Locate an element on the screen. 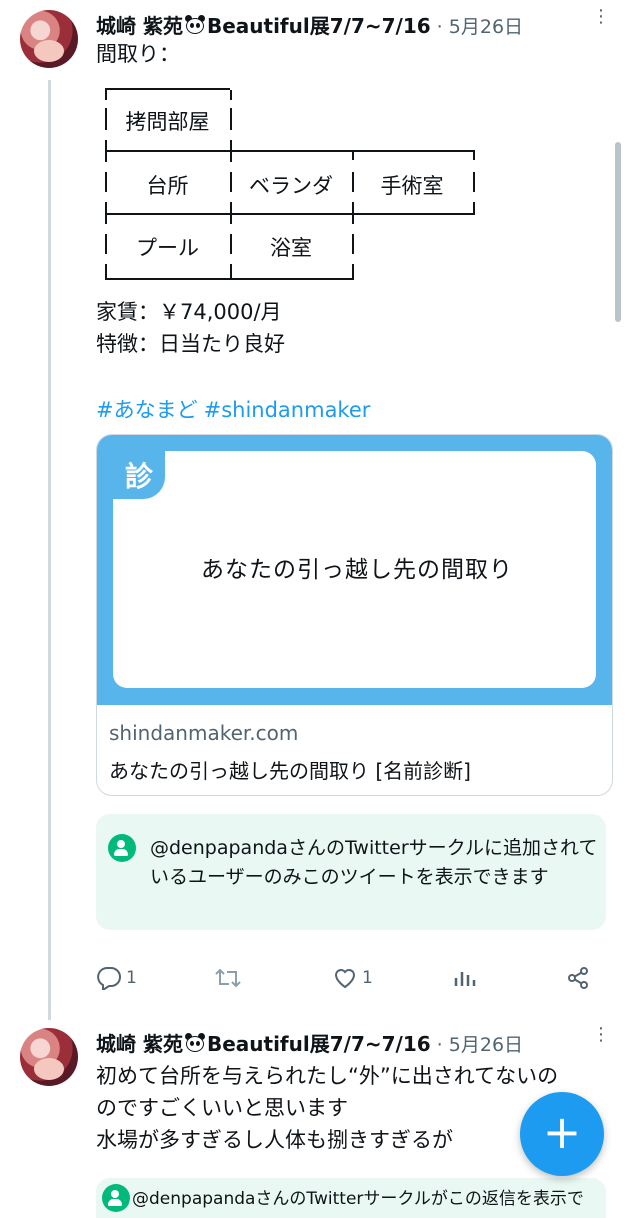  compose-tweet-button: + is located at coordinates (562, 1134).